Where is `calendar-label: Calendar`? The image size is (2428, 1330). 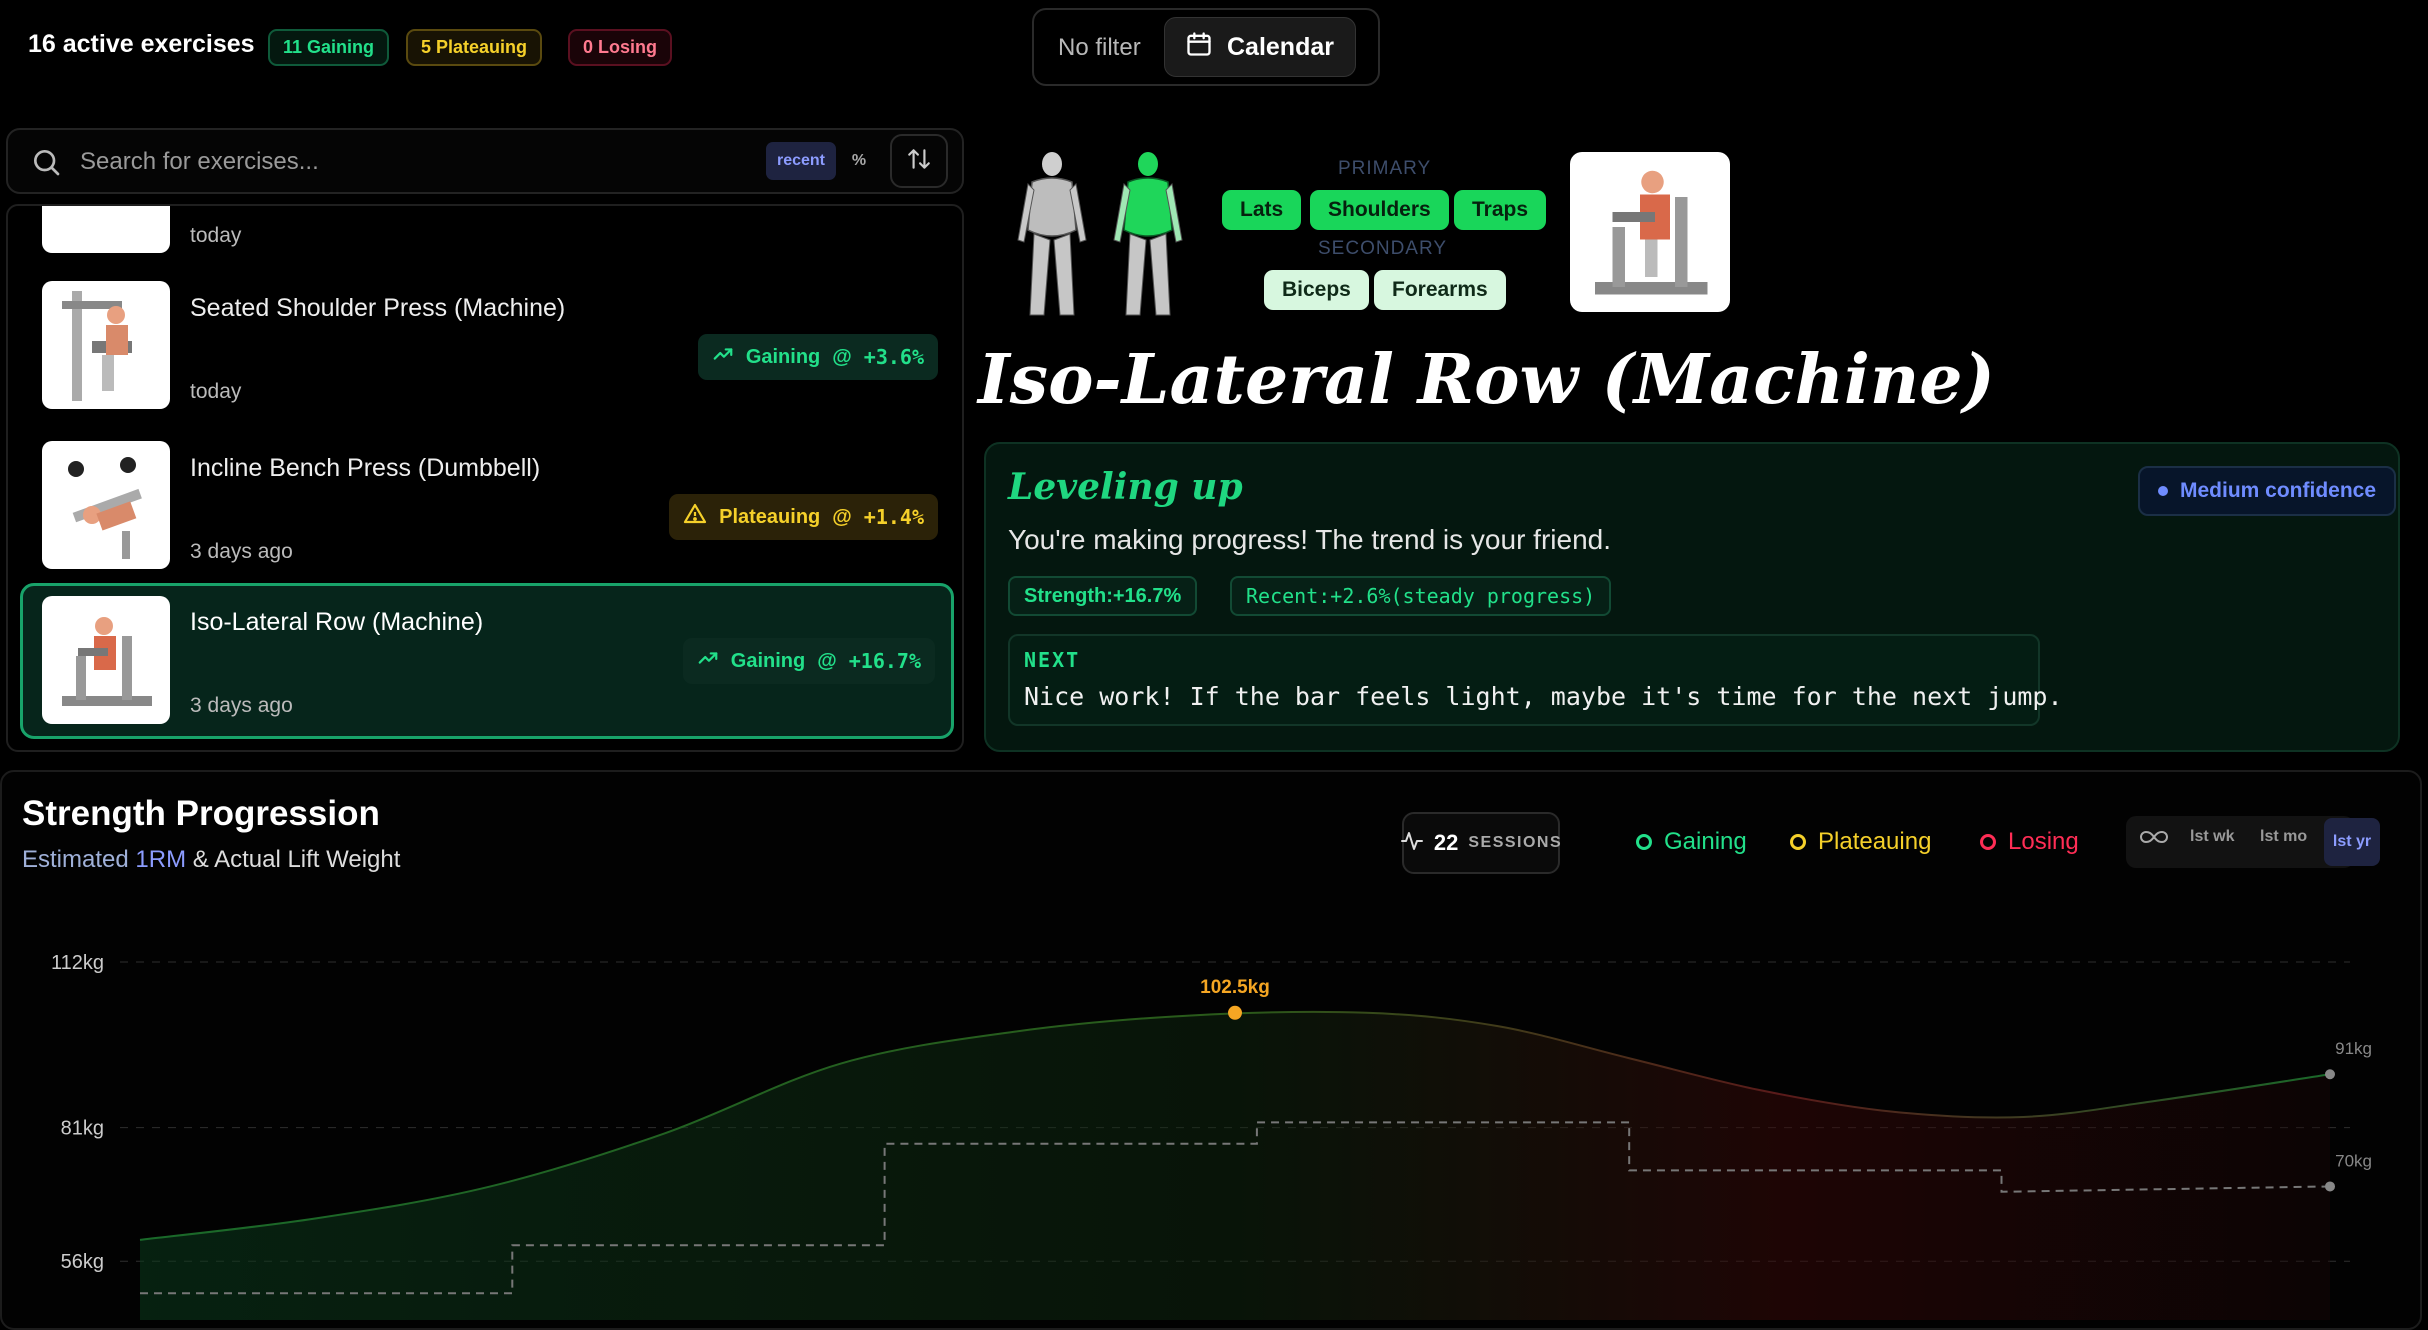 calendar-label: Calendar is located at coordinates (1280, 46).